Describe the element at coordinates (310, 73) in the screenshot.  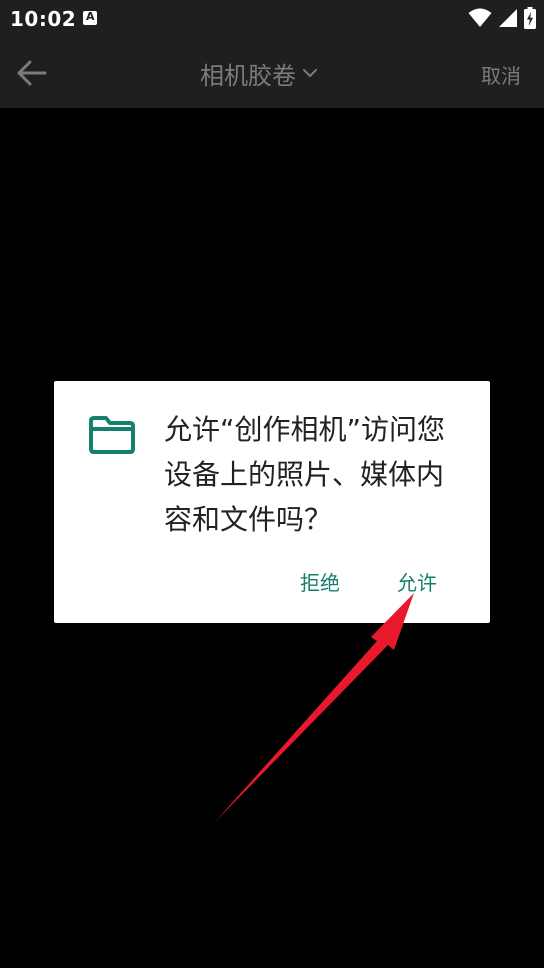
I see `chevron-down-icon` at that location.